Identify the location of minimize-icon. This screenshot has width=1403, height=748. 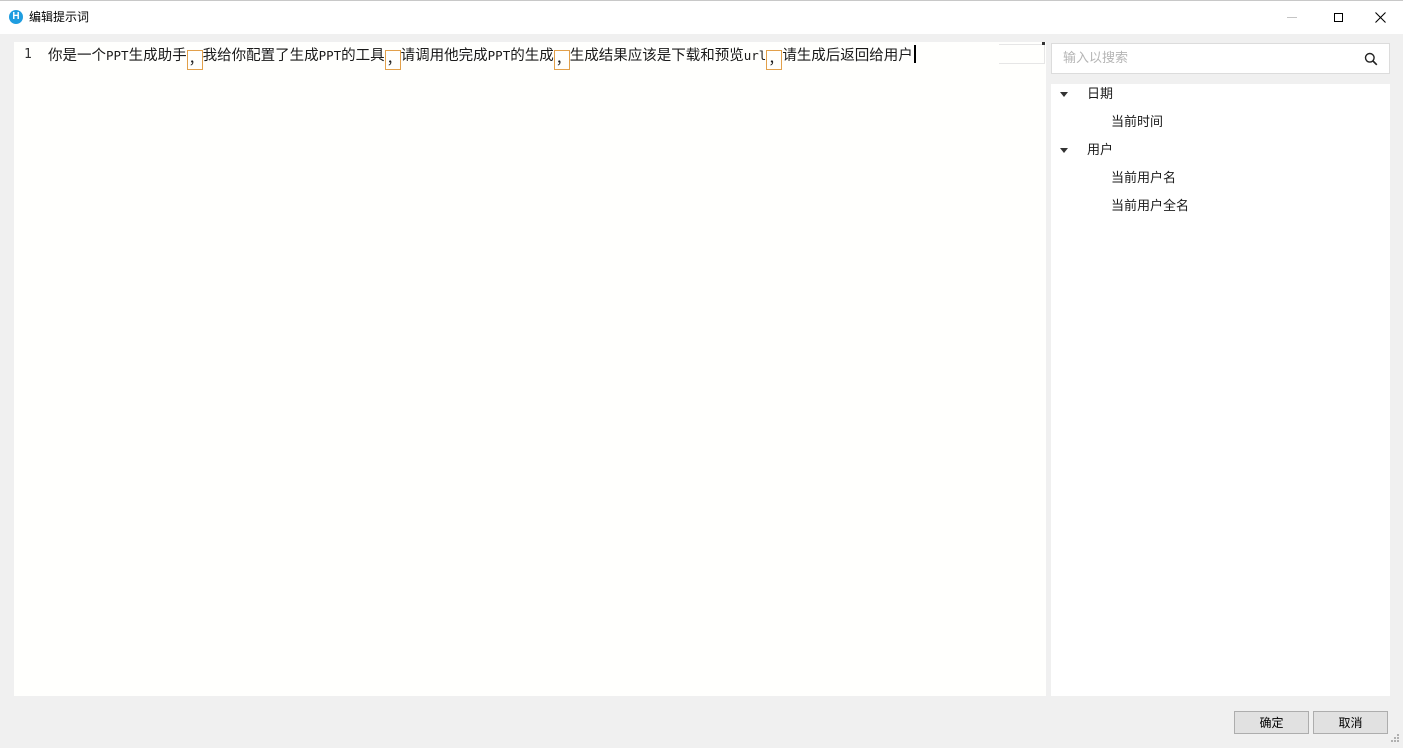
(1292, 17).